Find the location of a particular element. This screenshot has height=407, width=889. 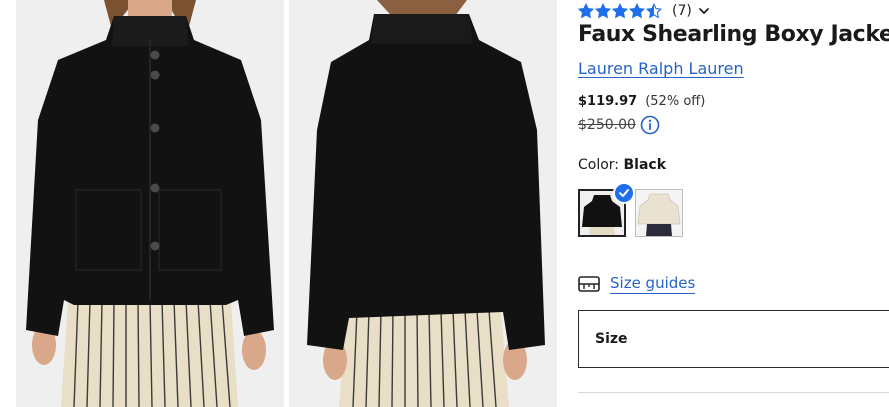

review-count: (7) is located at coordinates (682, 11).